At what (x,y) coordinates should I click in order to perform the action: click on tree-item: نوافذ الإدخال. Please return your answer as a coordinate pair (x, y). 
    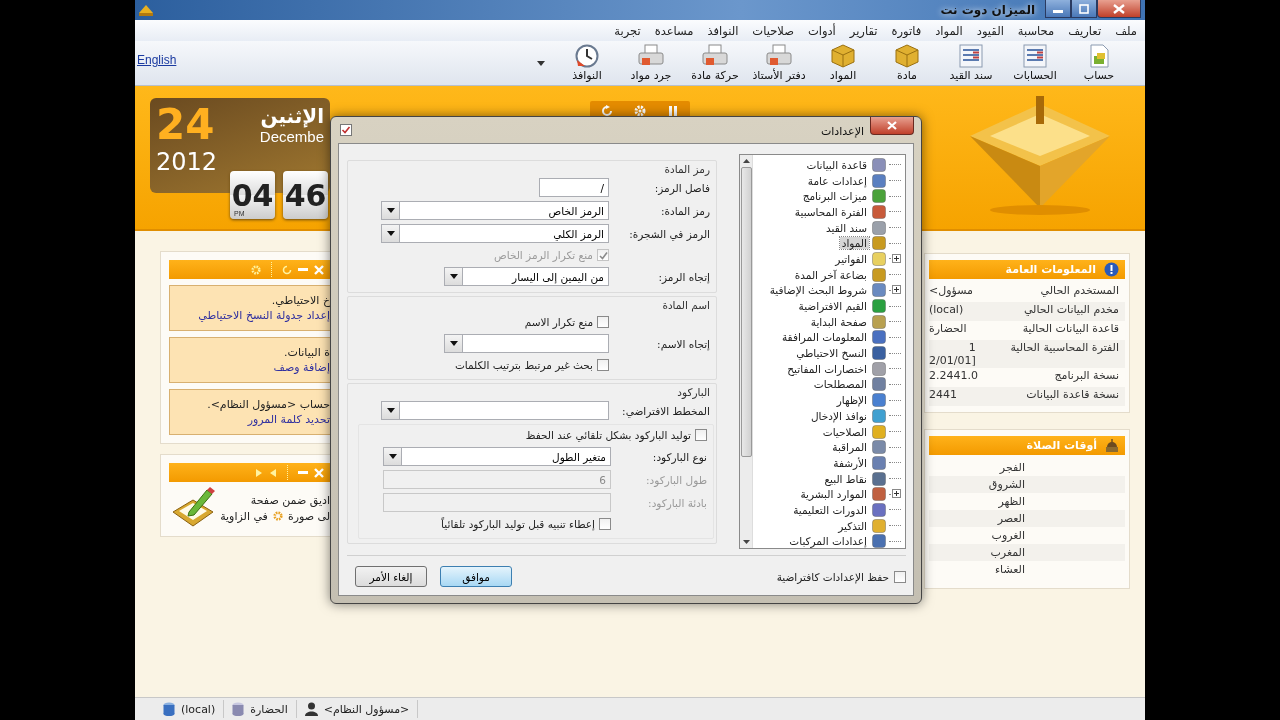
    Looking at the image, I should click on (838, 415).